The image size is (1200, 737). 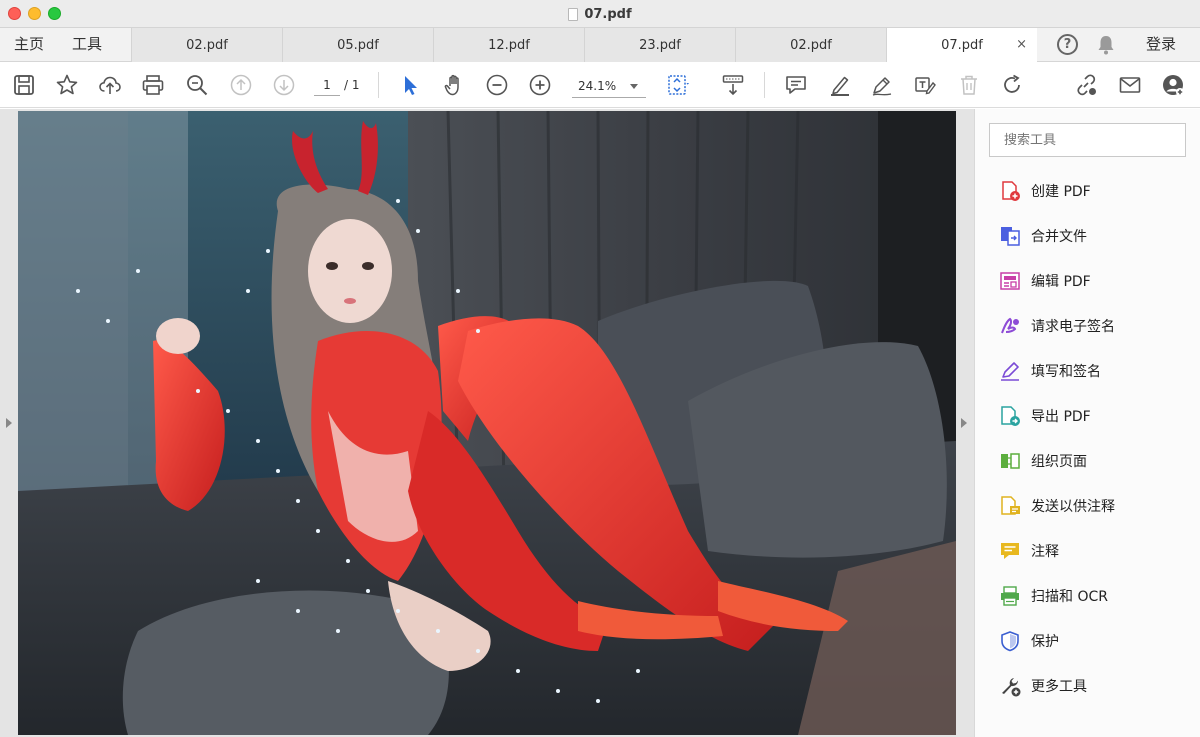 What do you see at coordinates (110, 85) in the screenshot?
I see `cloud-upload-icon` at bounding box center [110, 85].